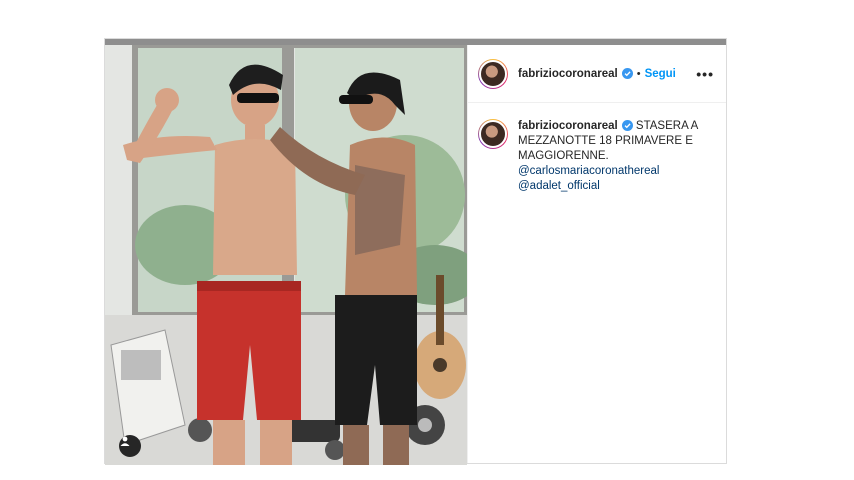 This screenshot has width=854, height=480. What do you see at coordinates (613, 186) in the screenshot?
I see `mention-link: @adalet_official` at bounding box center [613, 186].